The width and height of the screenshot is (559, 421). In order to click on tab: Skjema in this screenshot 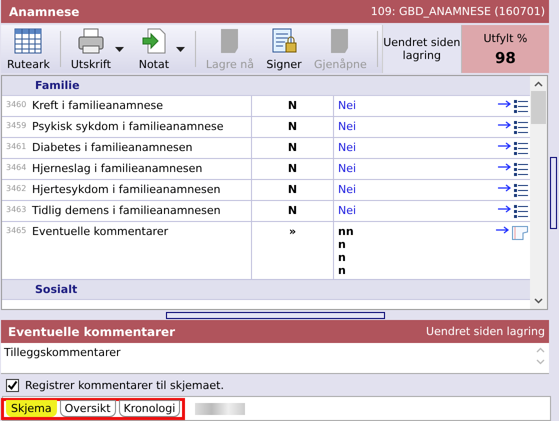, I will do `click(31, 408)`.